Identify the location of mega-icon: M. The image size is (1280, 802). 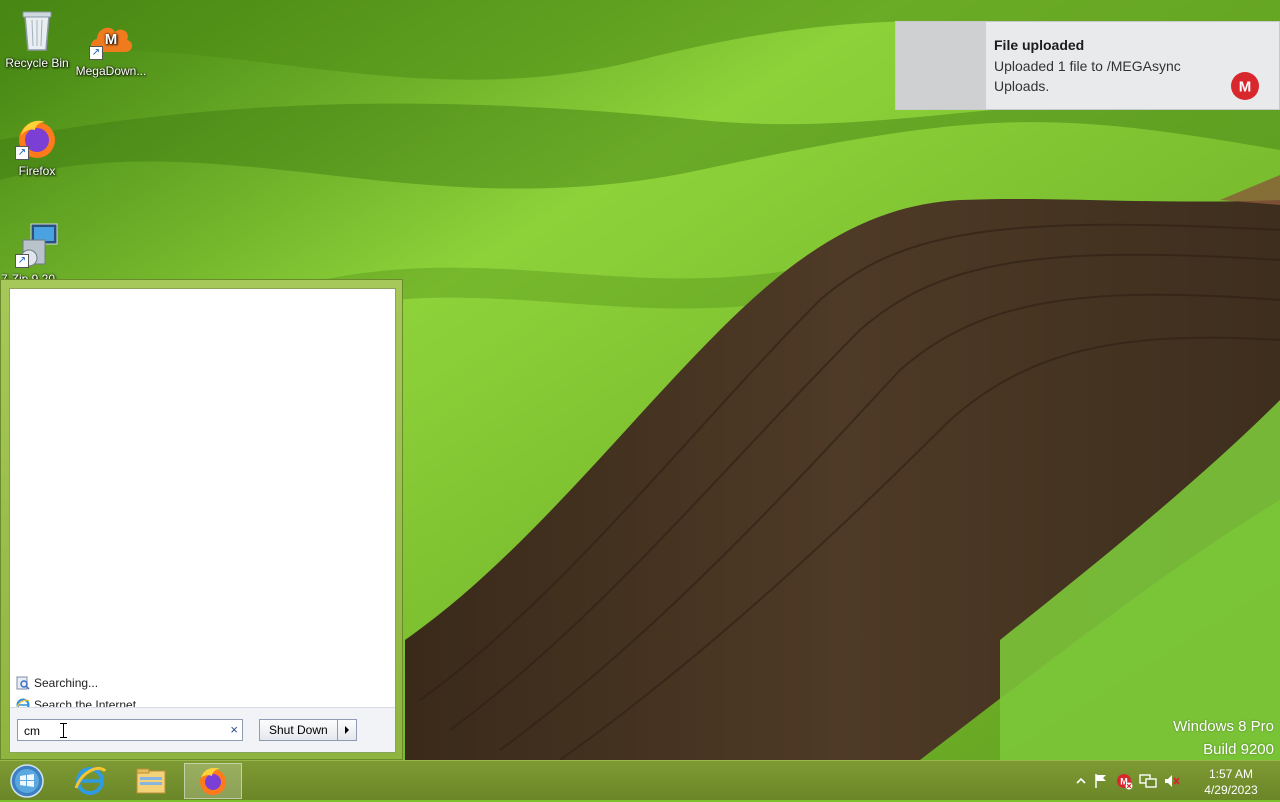
(1245, 86).